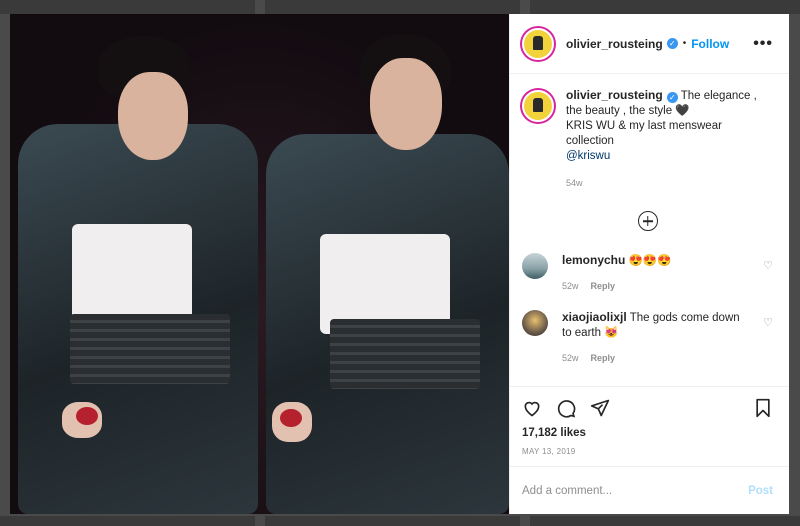 The width and height of the screenshot is (800, 526). I want to click on post-actions: 17,182 likes MAY 13, 2019, so click(649, 426).